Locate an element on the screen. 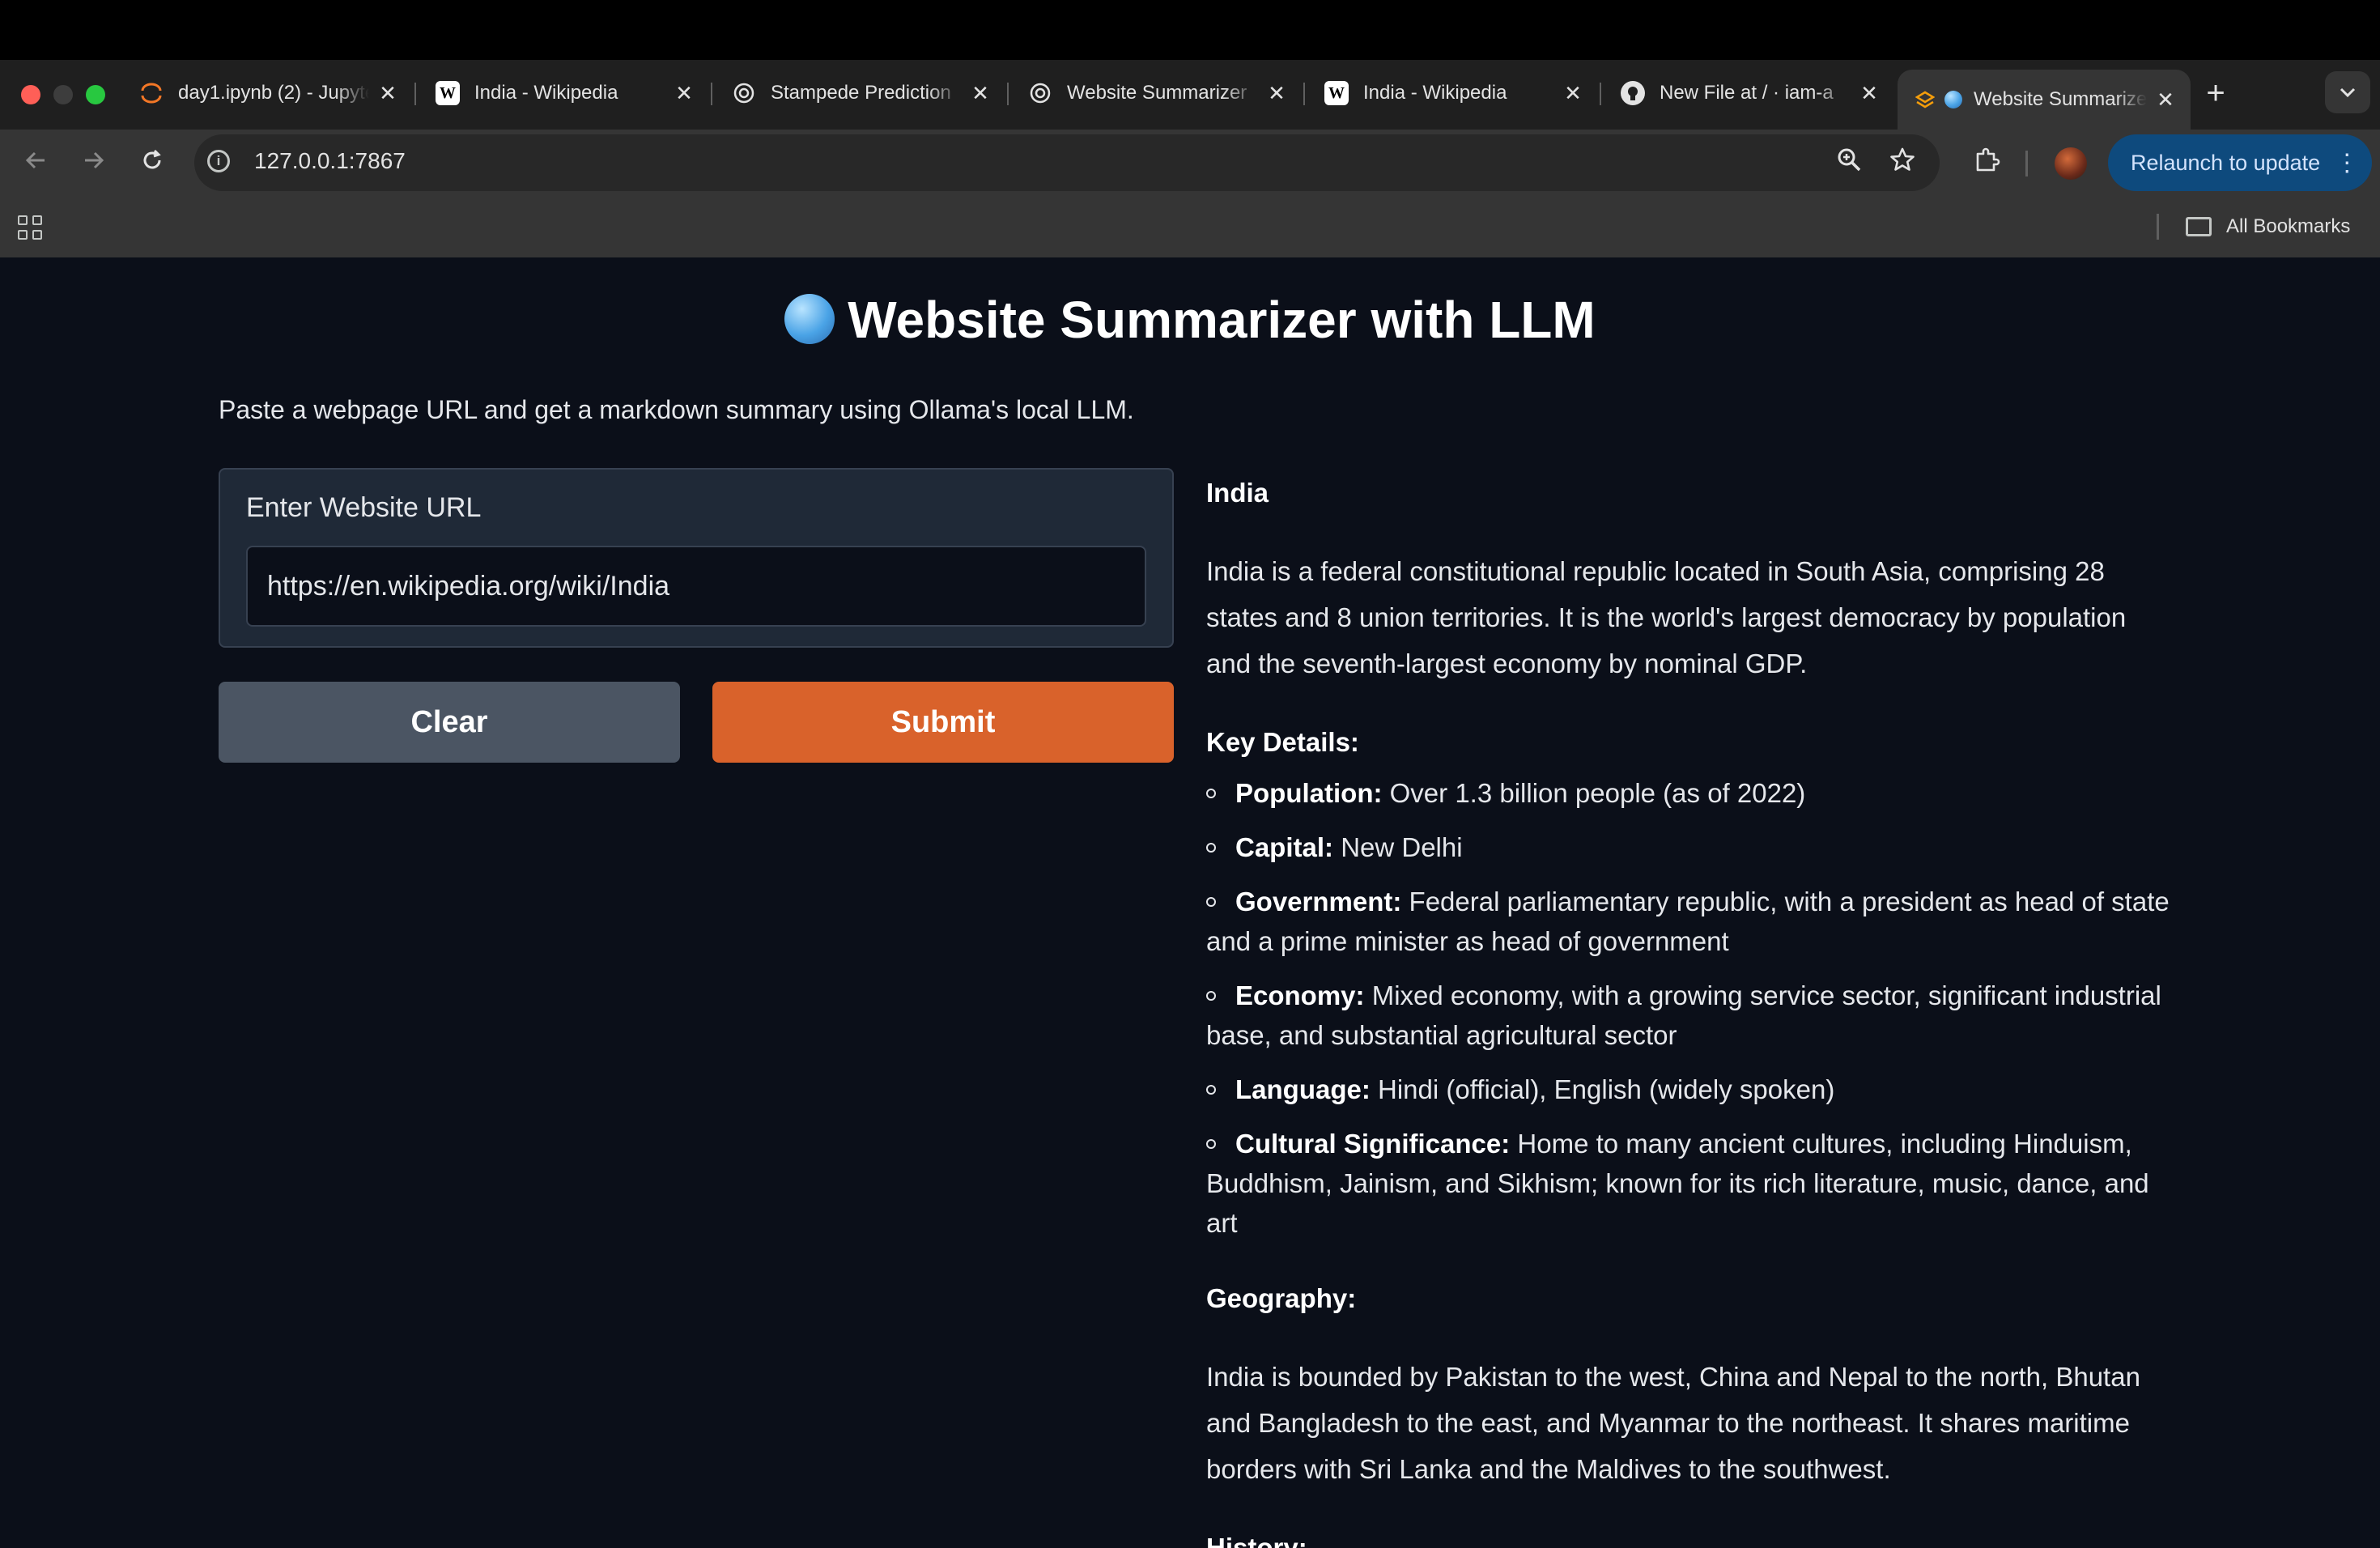  folder-icon is located at coordinates (2199, 226).